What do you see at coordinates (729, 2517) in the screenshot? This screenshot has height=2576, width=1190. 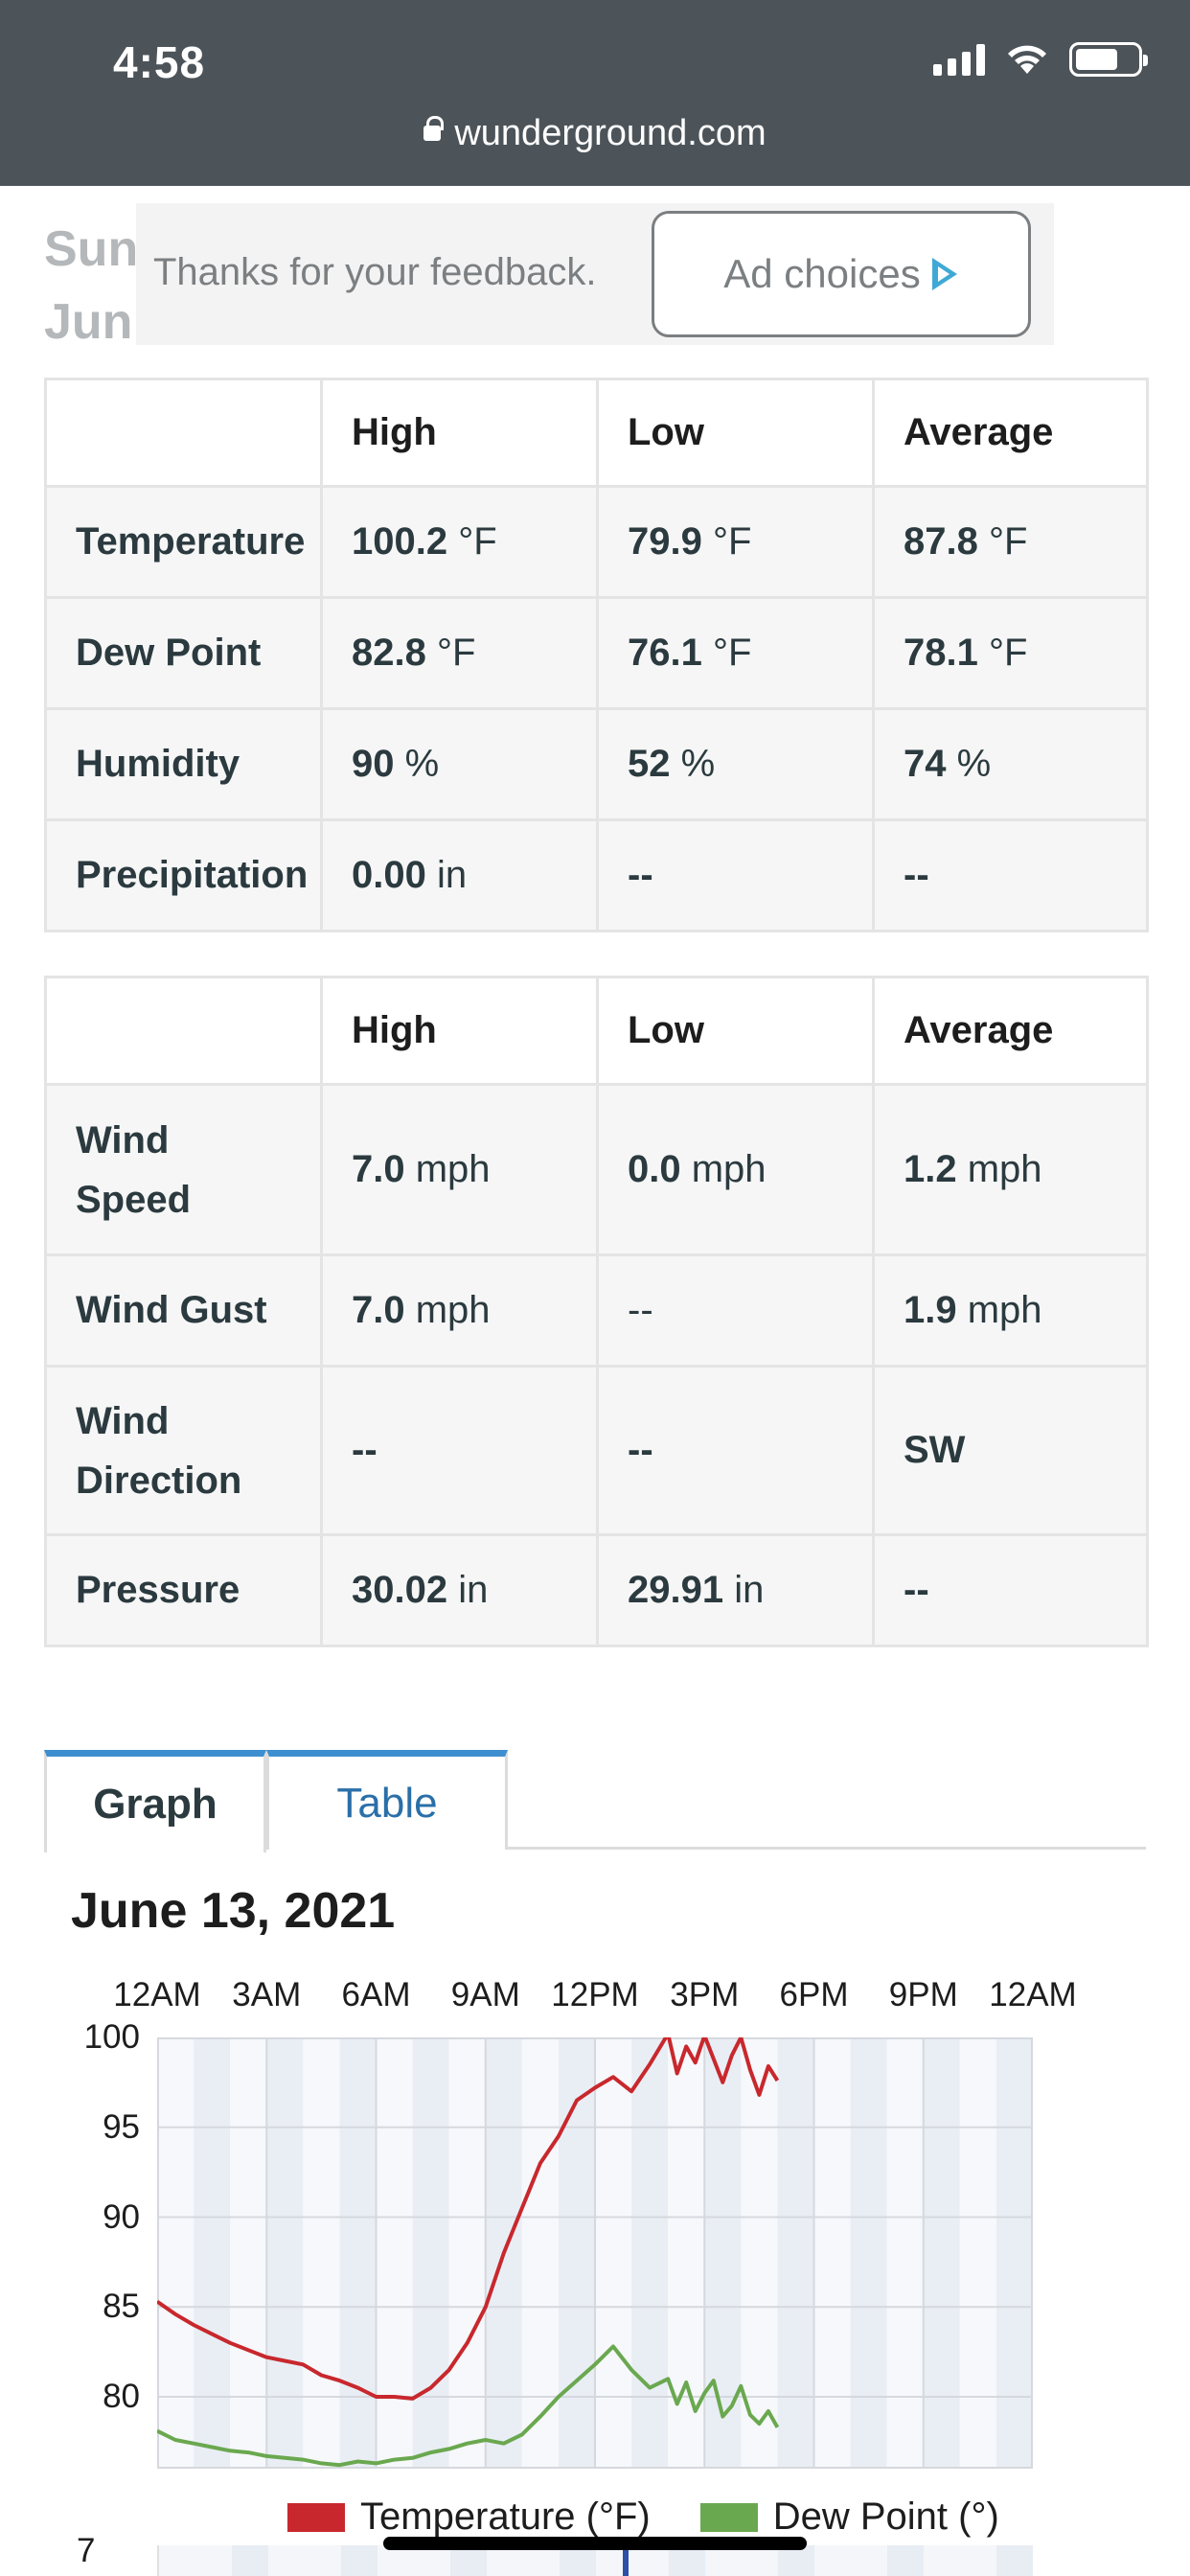 I see `legend-swatch-dew-point` at bounding box center [729, 2517].